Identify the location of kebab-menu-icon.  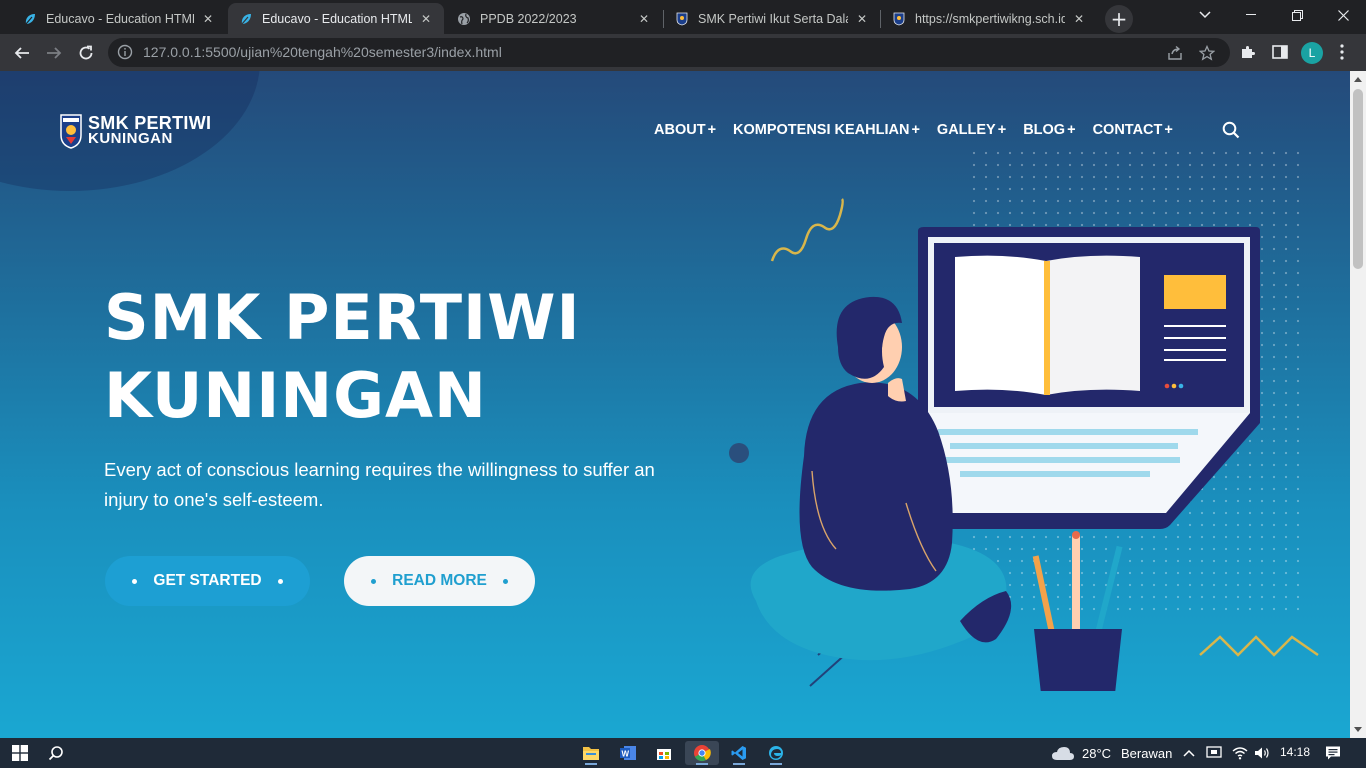
(1342, 52).